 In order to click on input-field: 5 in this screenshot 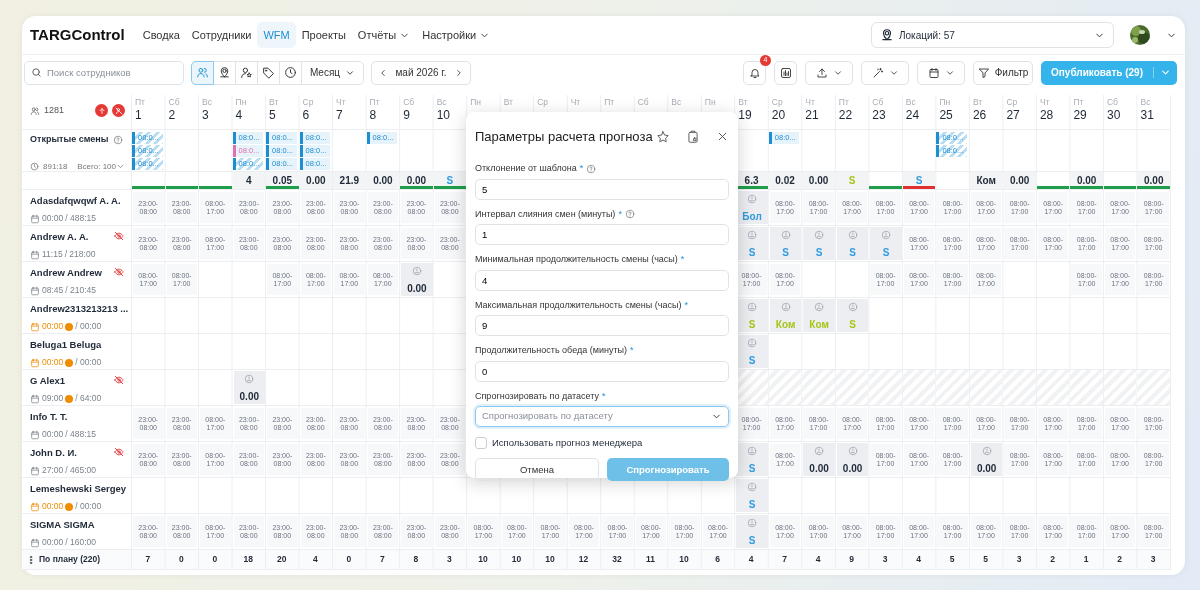, I will do `click(602, 189)`.